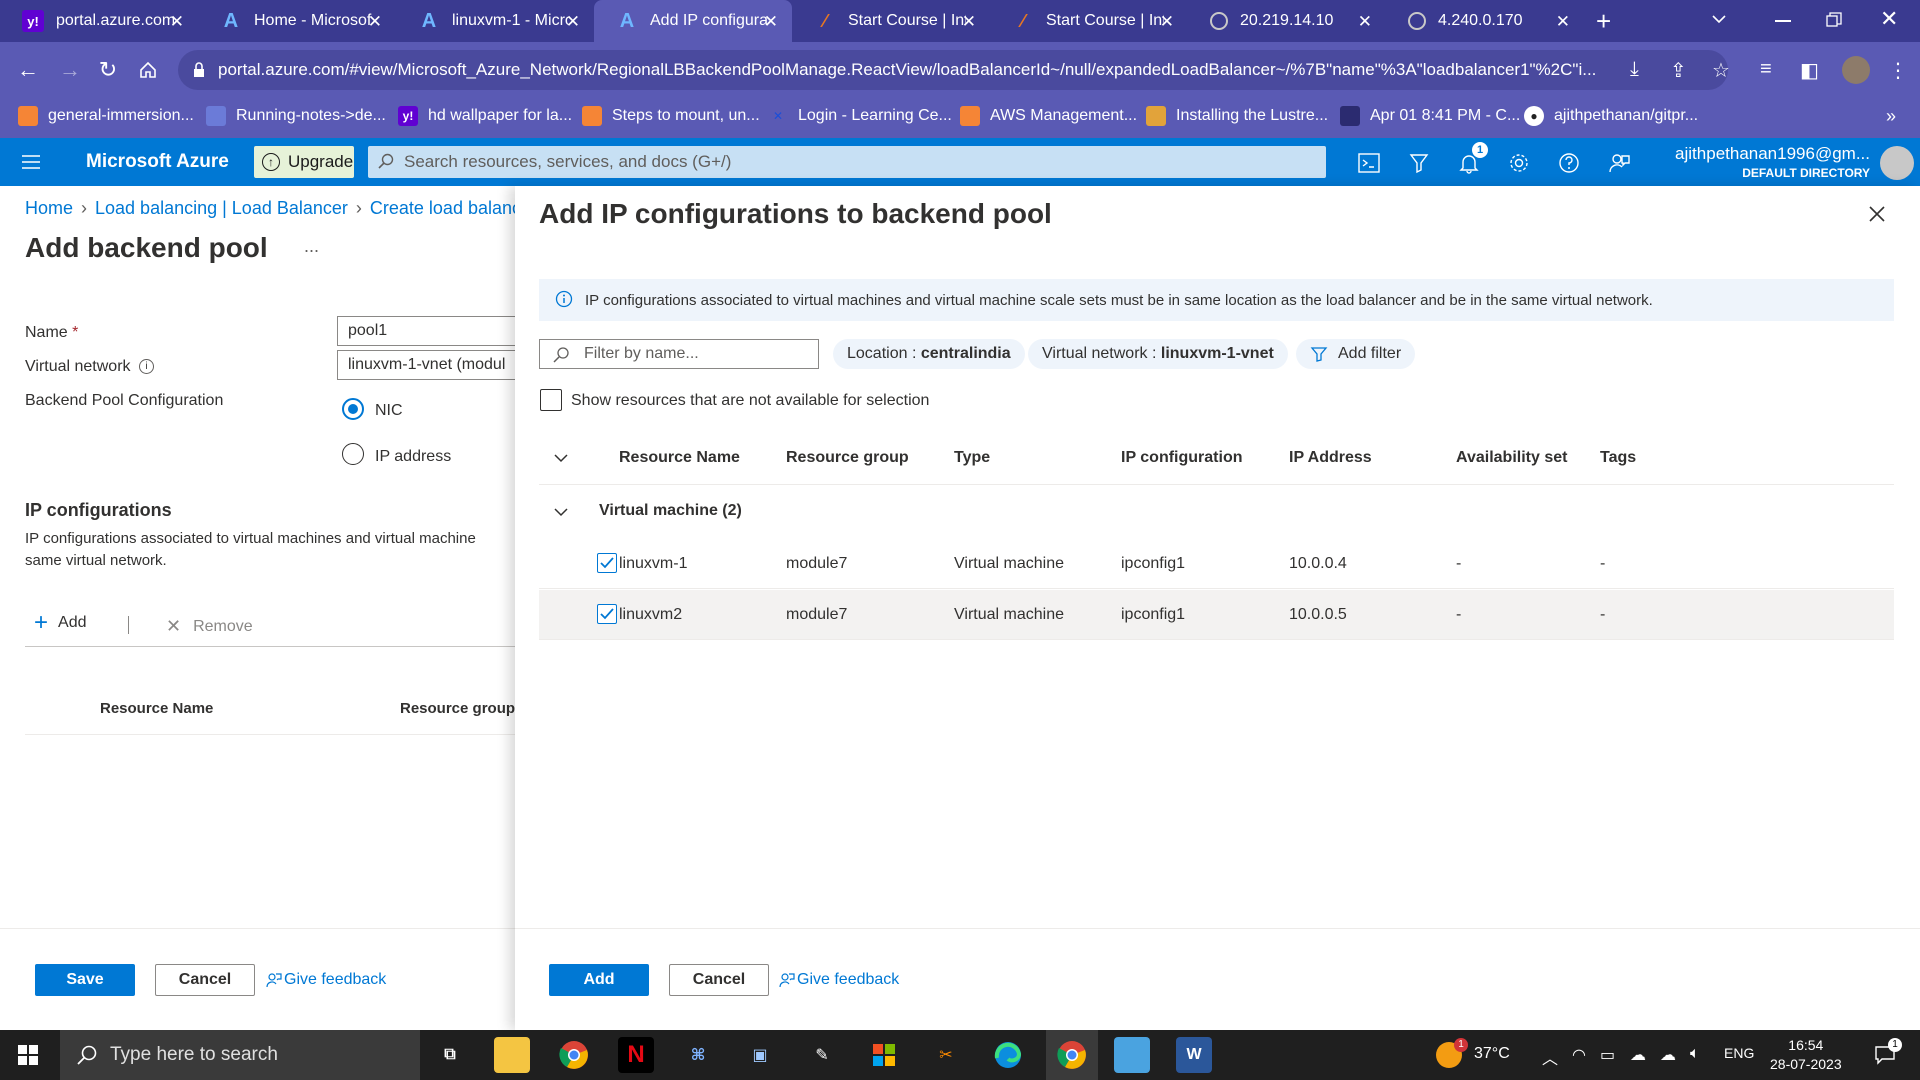 The width and height of the screenshot is (1920, 1080). What do you see at coordinates (574, 1055) in the screenshot?
I see `chrome-icon` at bounding box center [574, 1055].